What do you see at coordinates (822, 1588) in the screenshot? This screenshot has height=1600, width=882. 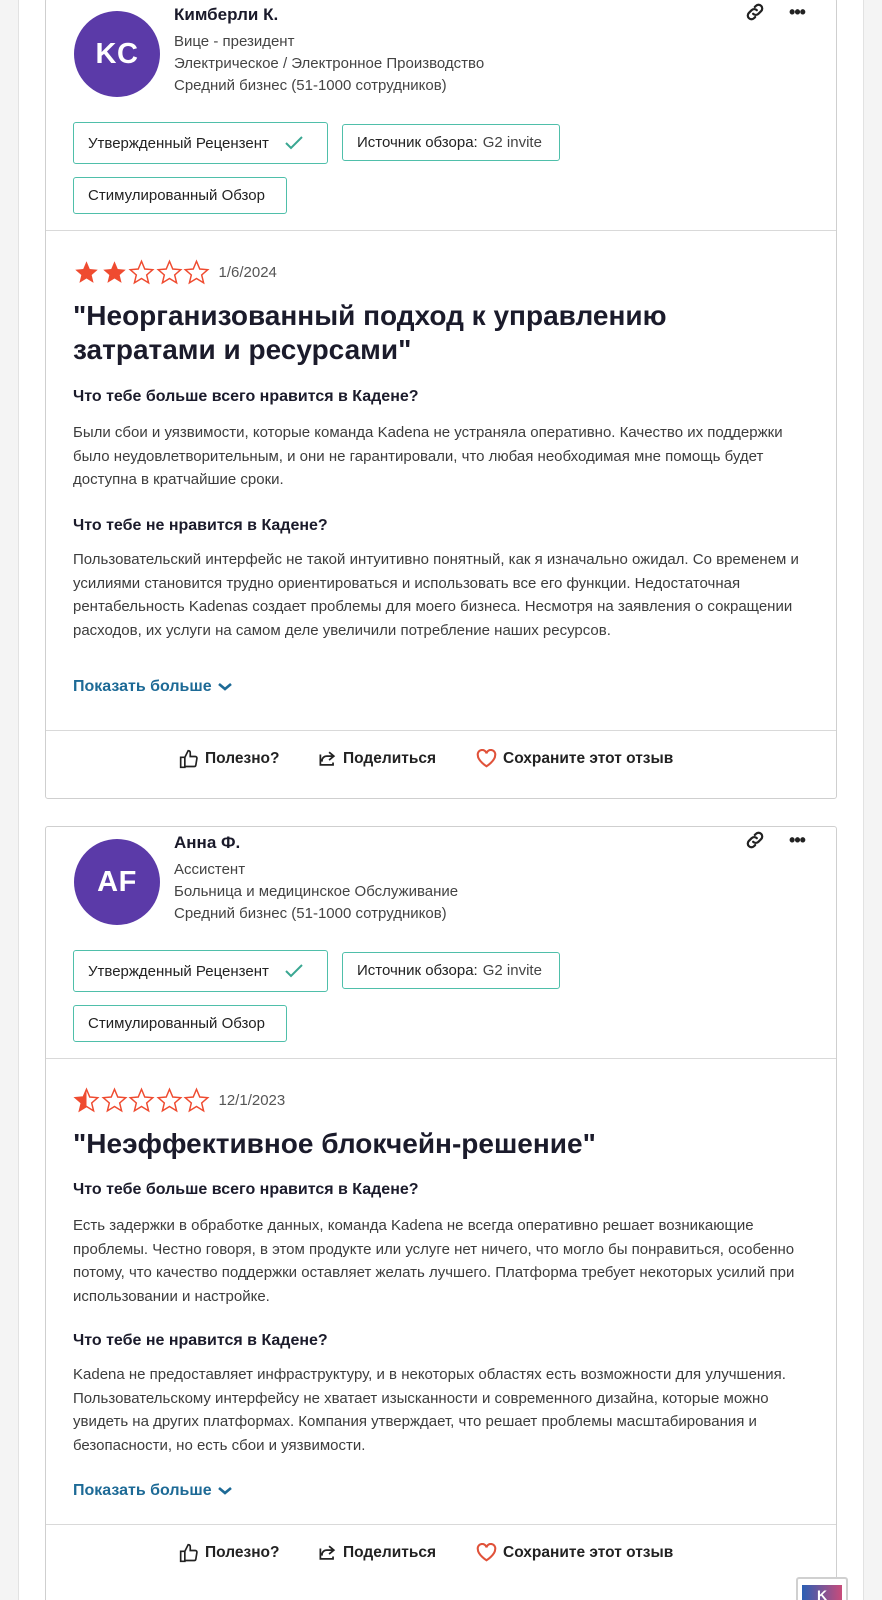 I see `corner-logo-icon: K` at bounding box center [822, 1588].